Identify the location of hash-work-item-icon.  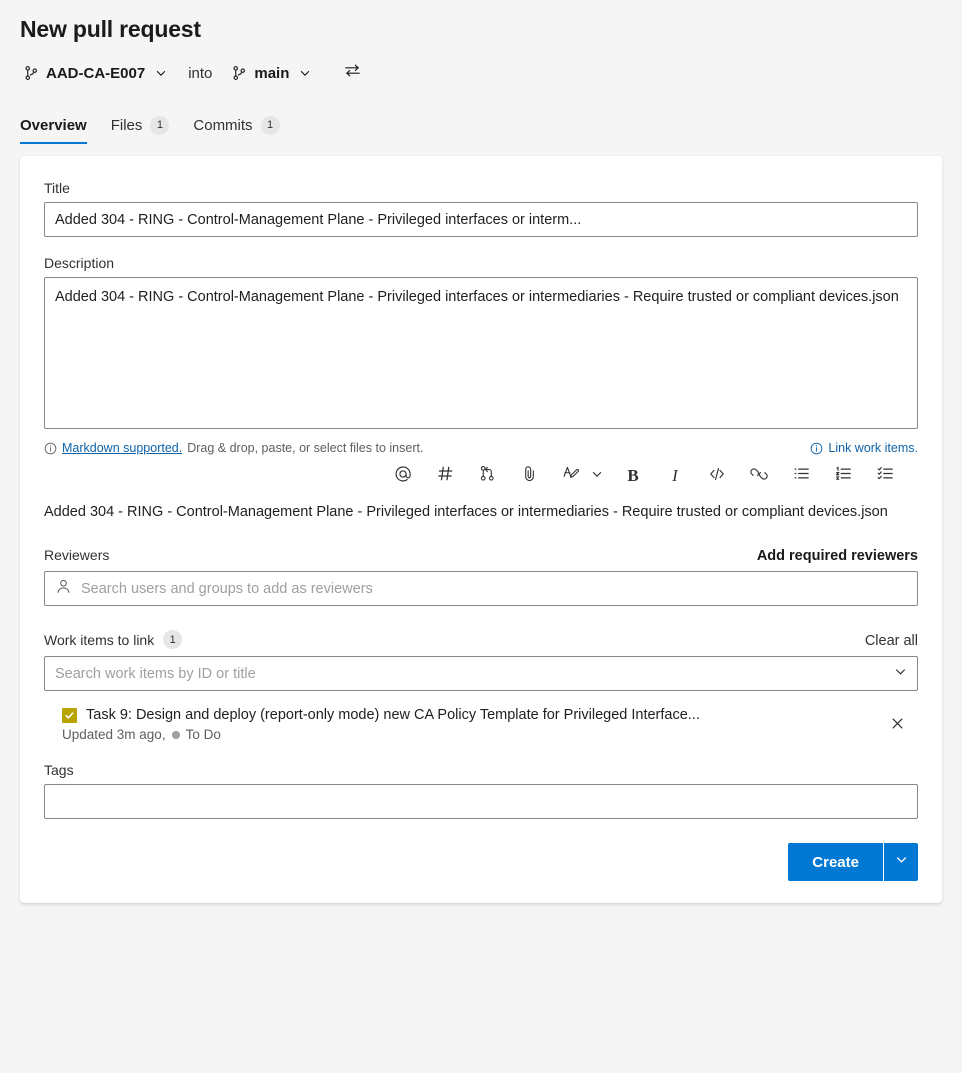
(445, 476).